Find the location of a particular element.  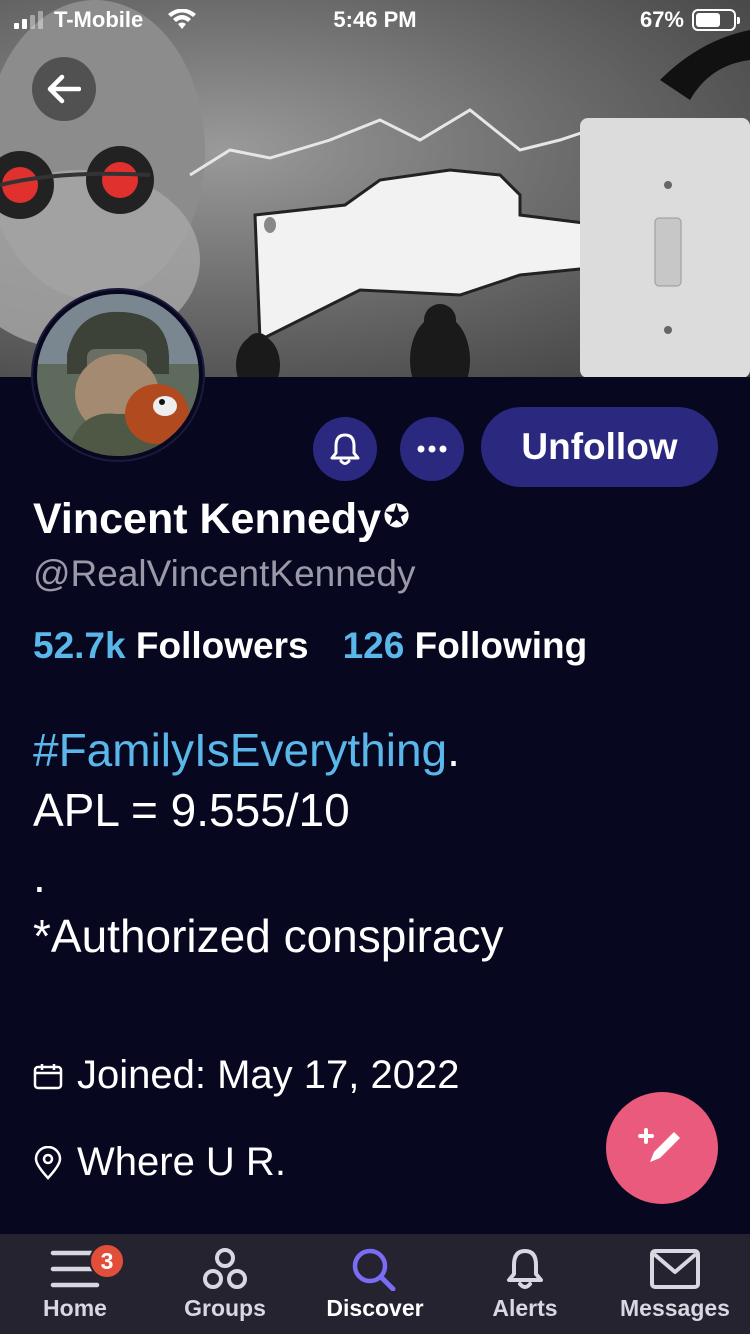

bio-line-conspiracy: *Authorized conspiracy is located at coordinates (268, 936).